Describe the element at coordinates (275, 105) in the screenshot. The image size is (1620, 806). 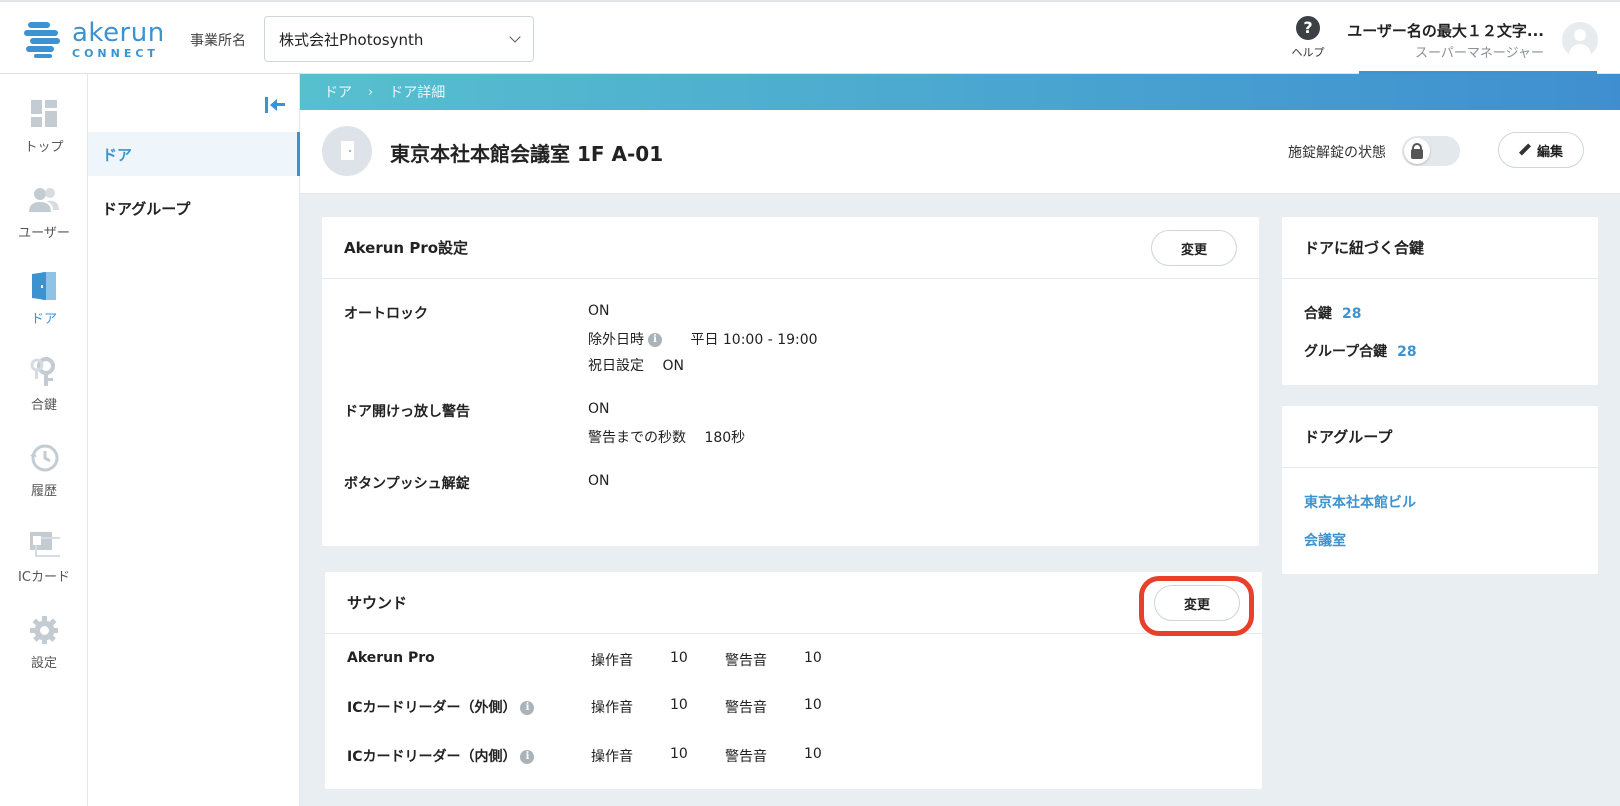
I see `collapse-sidebar-icon` at that location.